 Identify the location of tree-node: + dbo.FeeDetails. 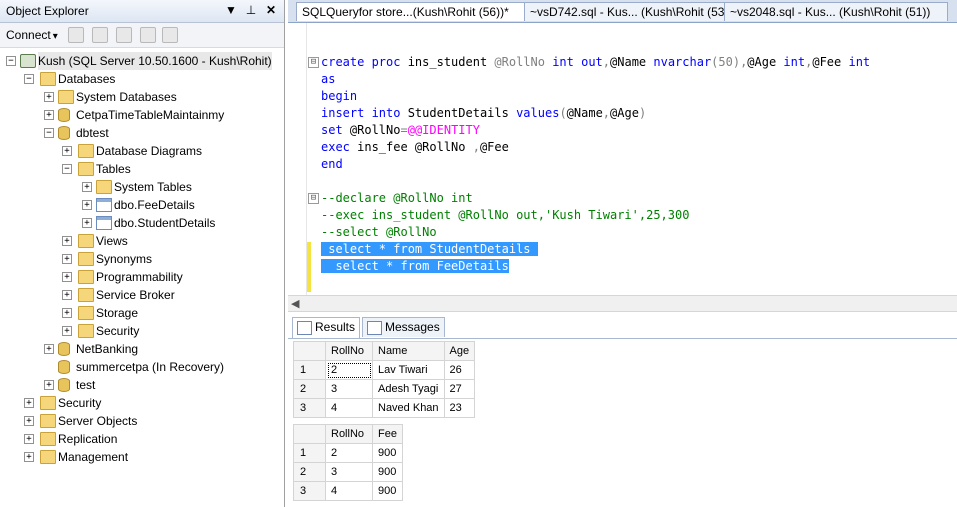
(142, 205).